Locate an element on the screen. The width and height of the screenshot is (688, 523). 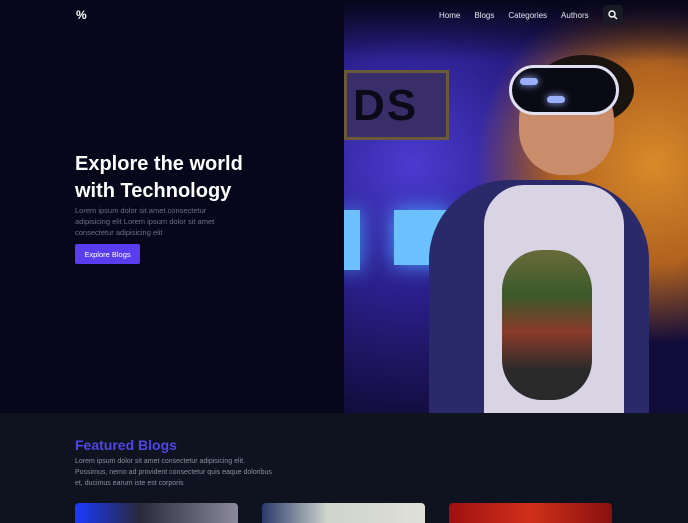
shirt-graphic is located at coordinates (547, 325).